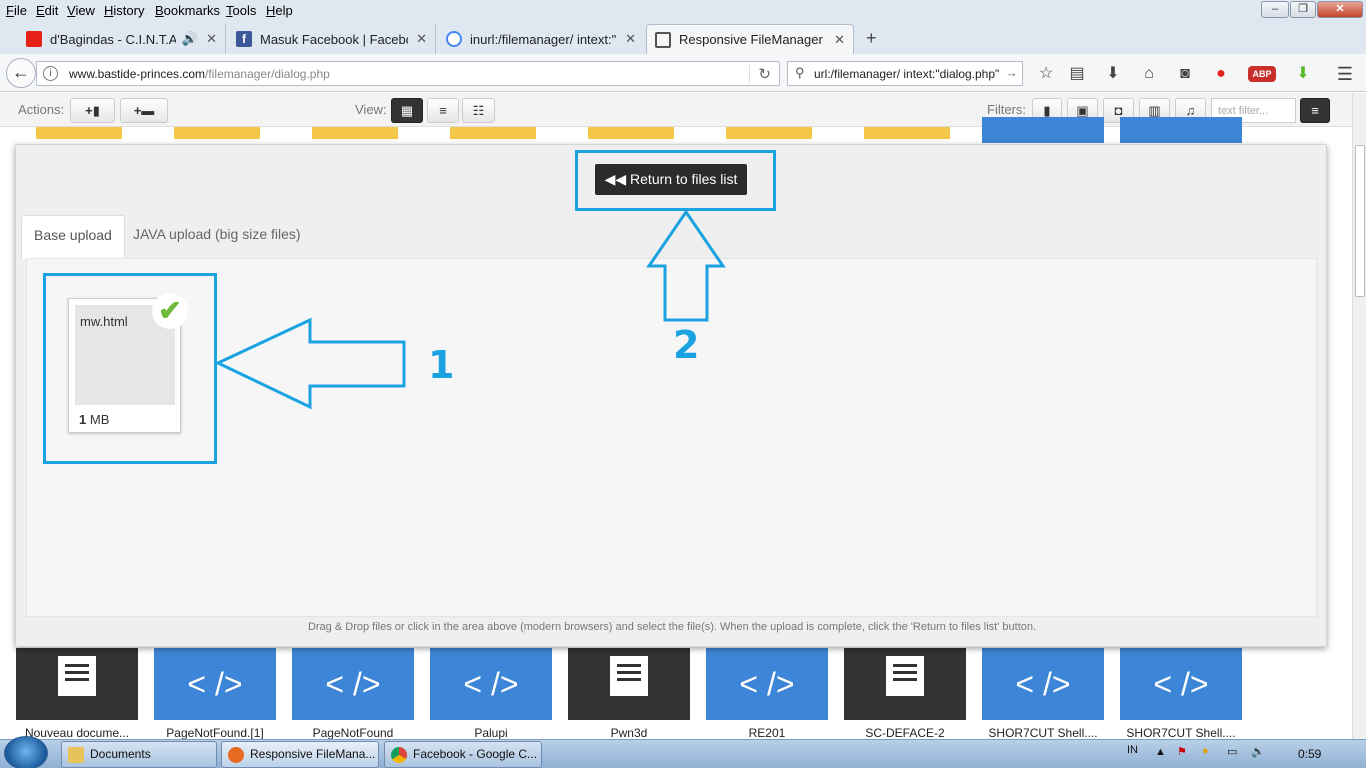 This screenshot has width=1366, height=768. Describe the element at coordinates (905, 733) in the screenshot. I see `file-name: SC-DEFACE-2` at that location.